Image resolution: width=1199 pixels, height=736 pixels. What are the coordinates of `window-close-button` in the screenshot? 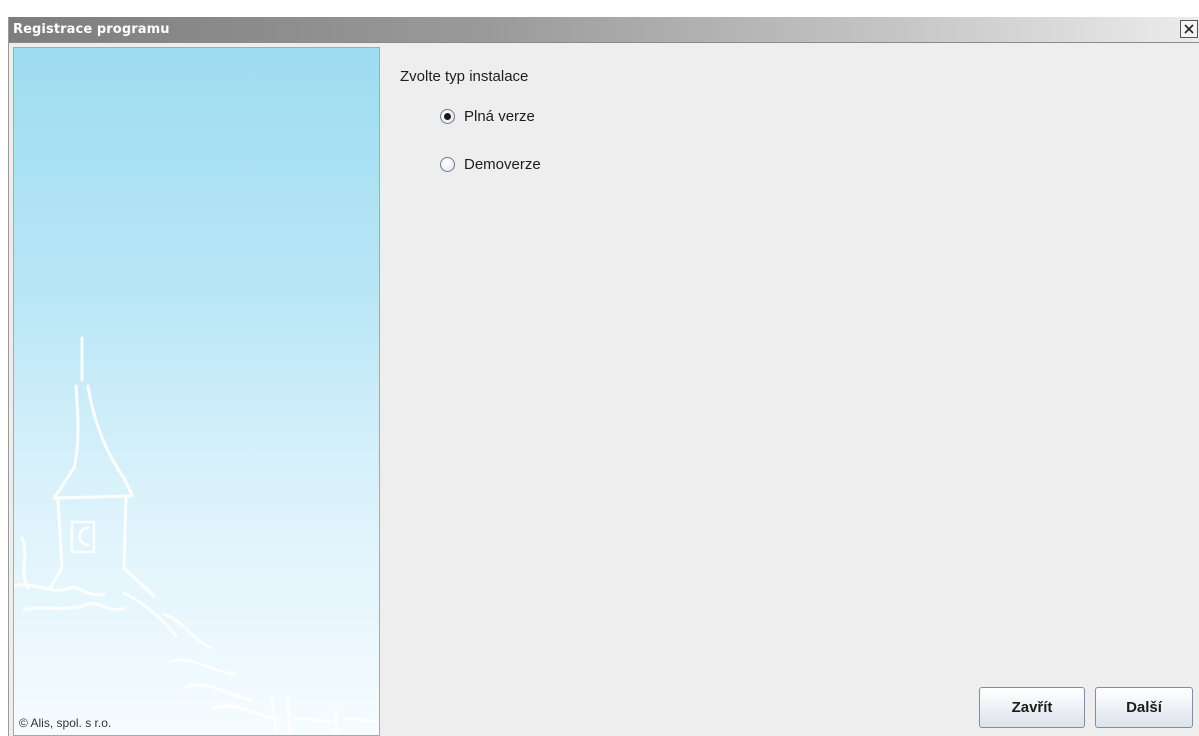 It's located at (1189, 29).